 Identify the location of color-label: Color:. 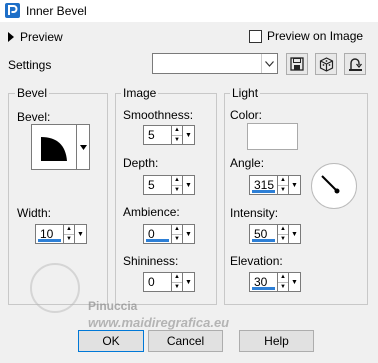
(246, 115).